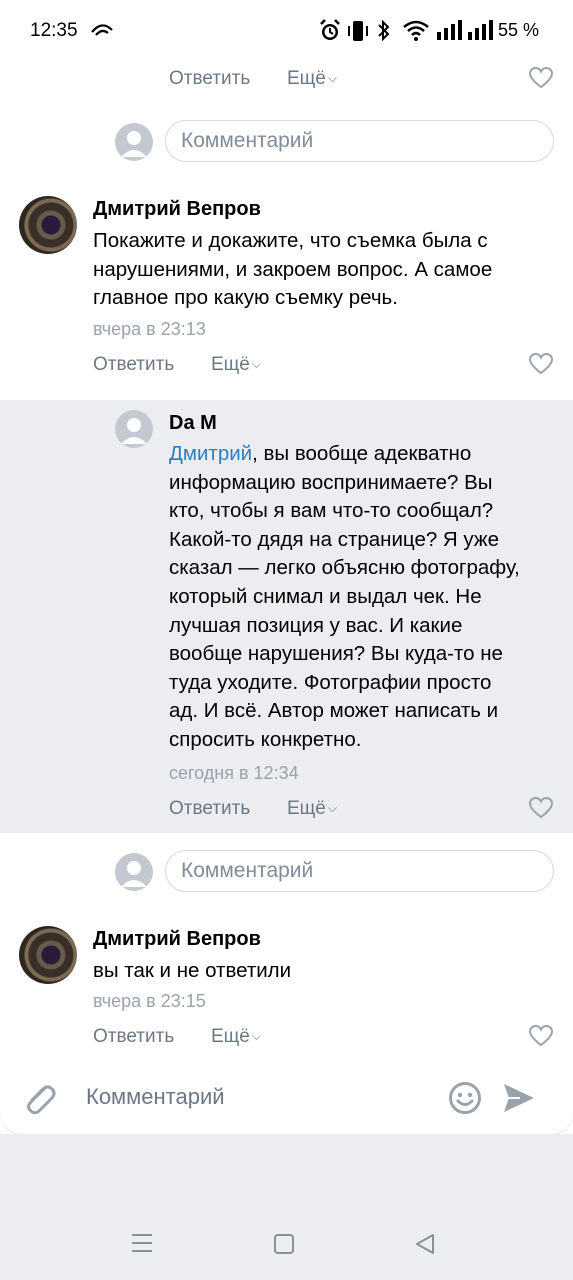  Describe the element at coordinates (334, 711) in the screenshot. I see `comment-line: ад. И всё. Автор может написать и` at that location.